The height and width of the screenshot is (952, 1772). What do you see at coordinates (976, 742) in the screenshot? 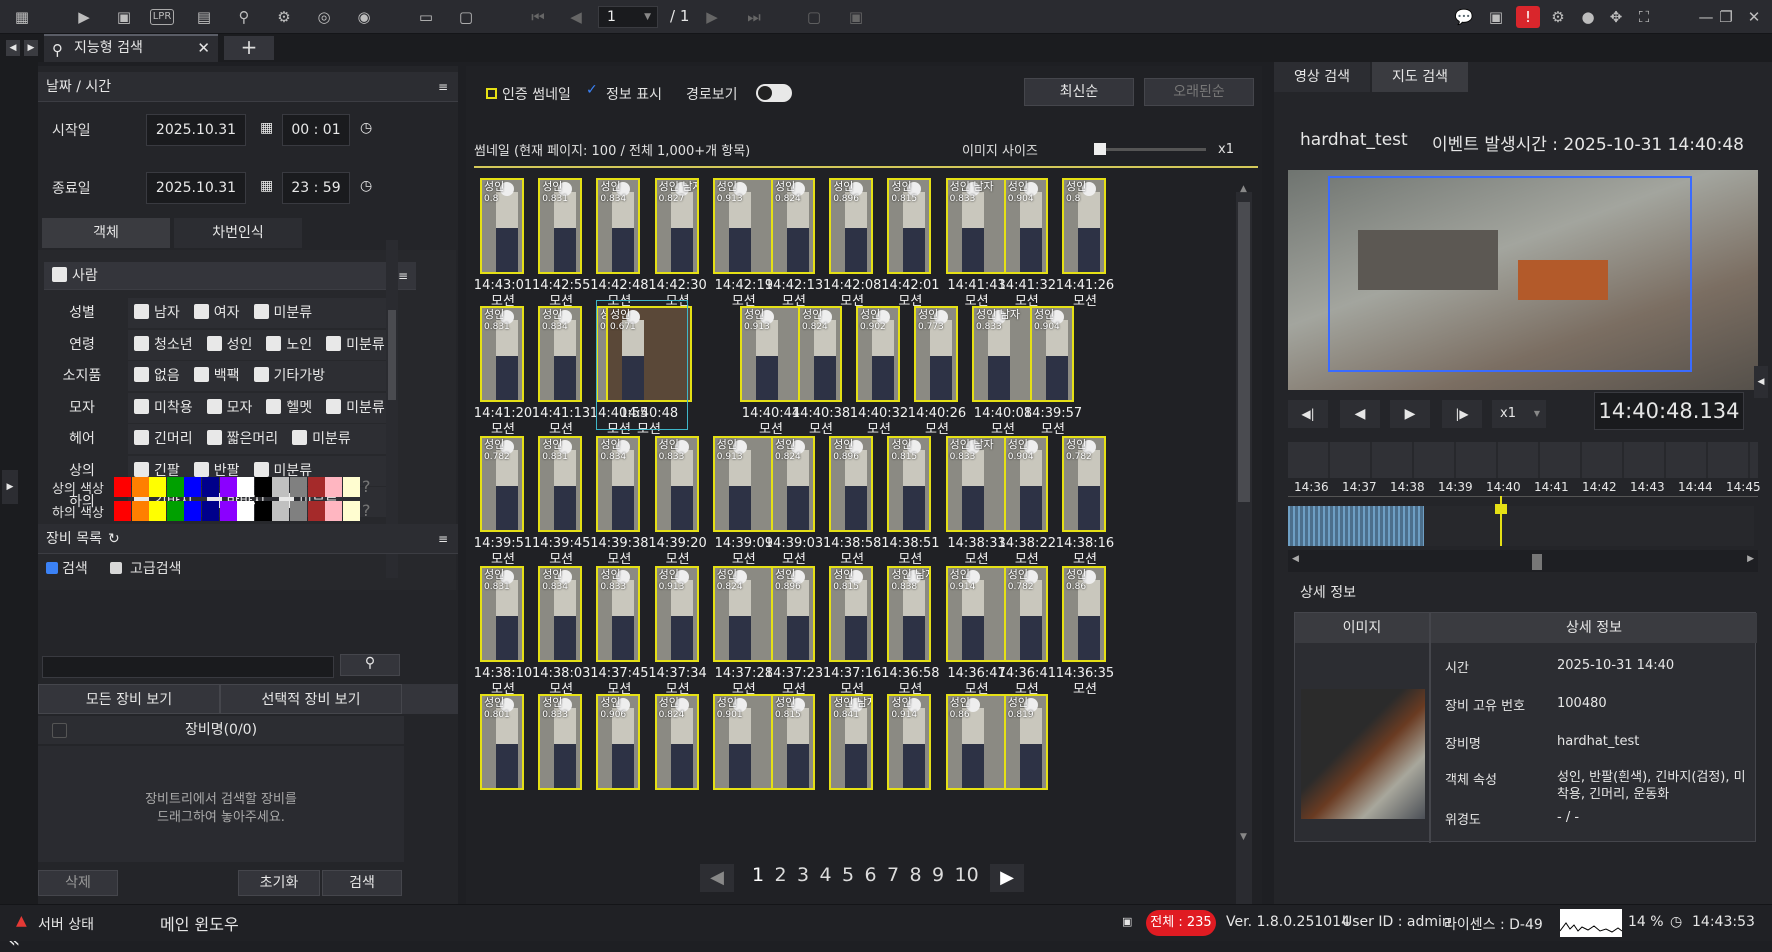
I see `thumbnail: 성인 0.86` at bounding box center [976, 742].